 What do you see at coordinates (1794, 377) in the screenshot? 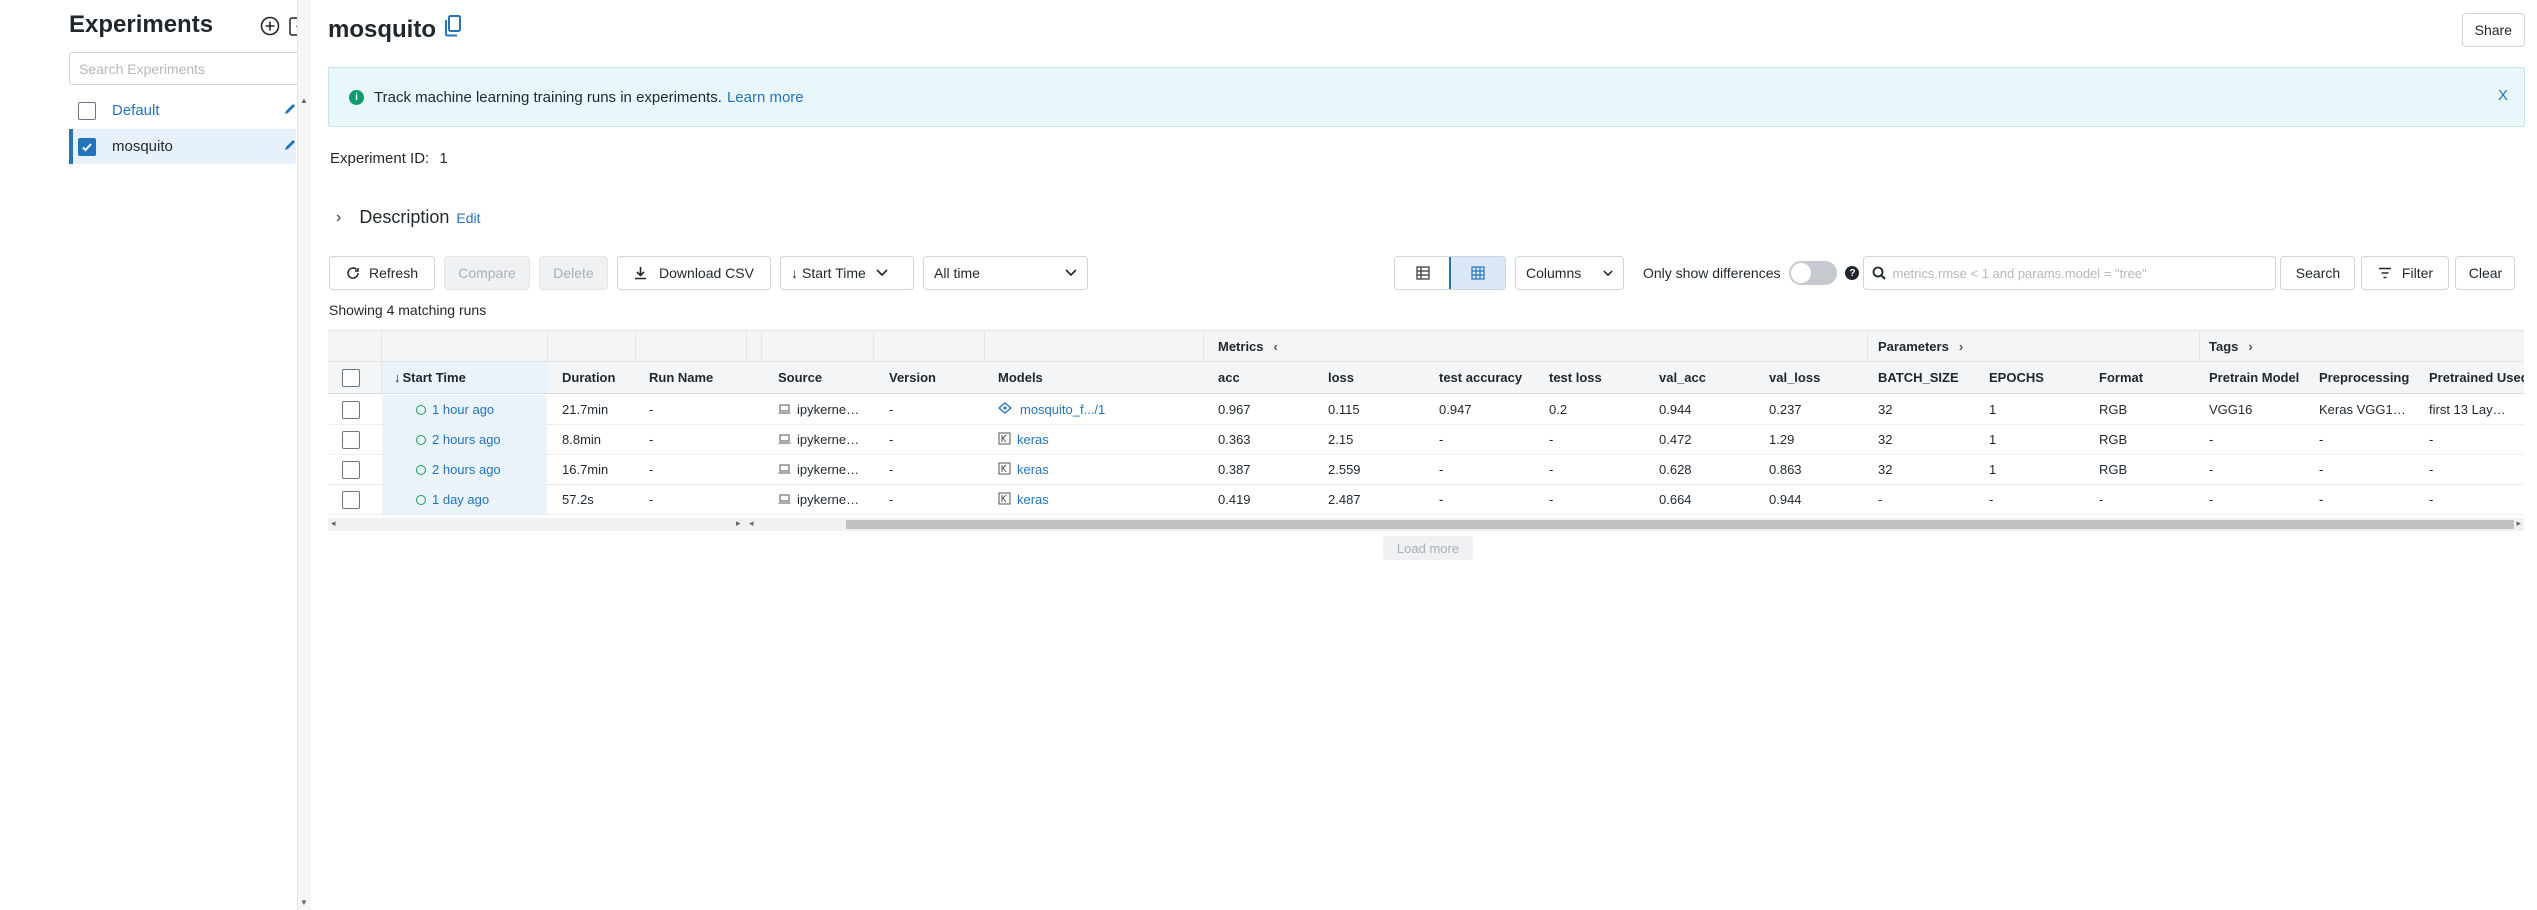
I see `column-header-val-loss: val_loss` at bounding box center [1794, 377].